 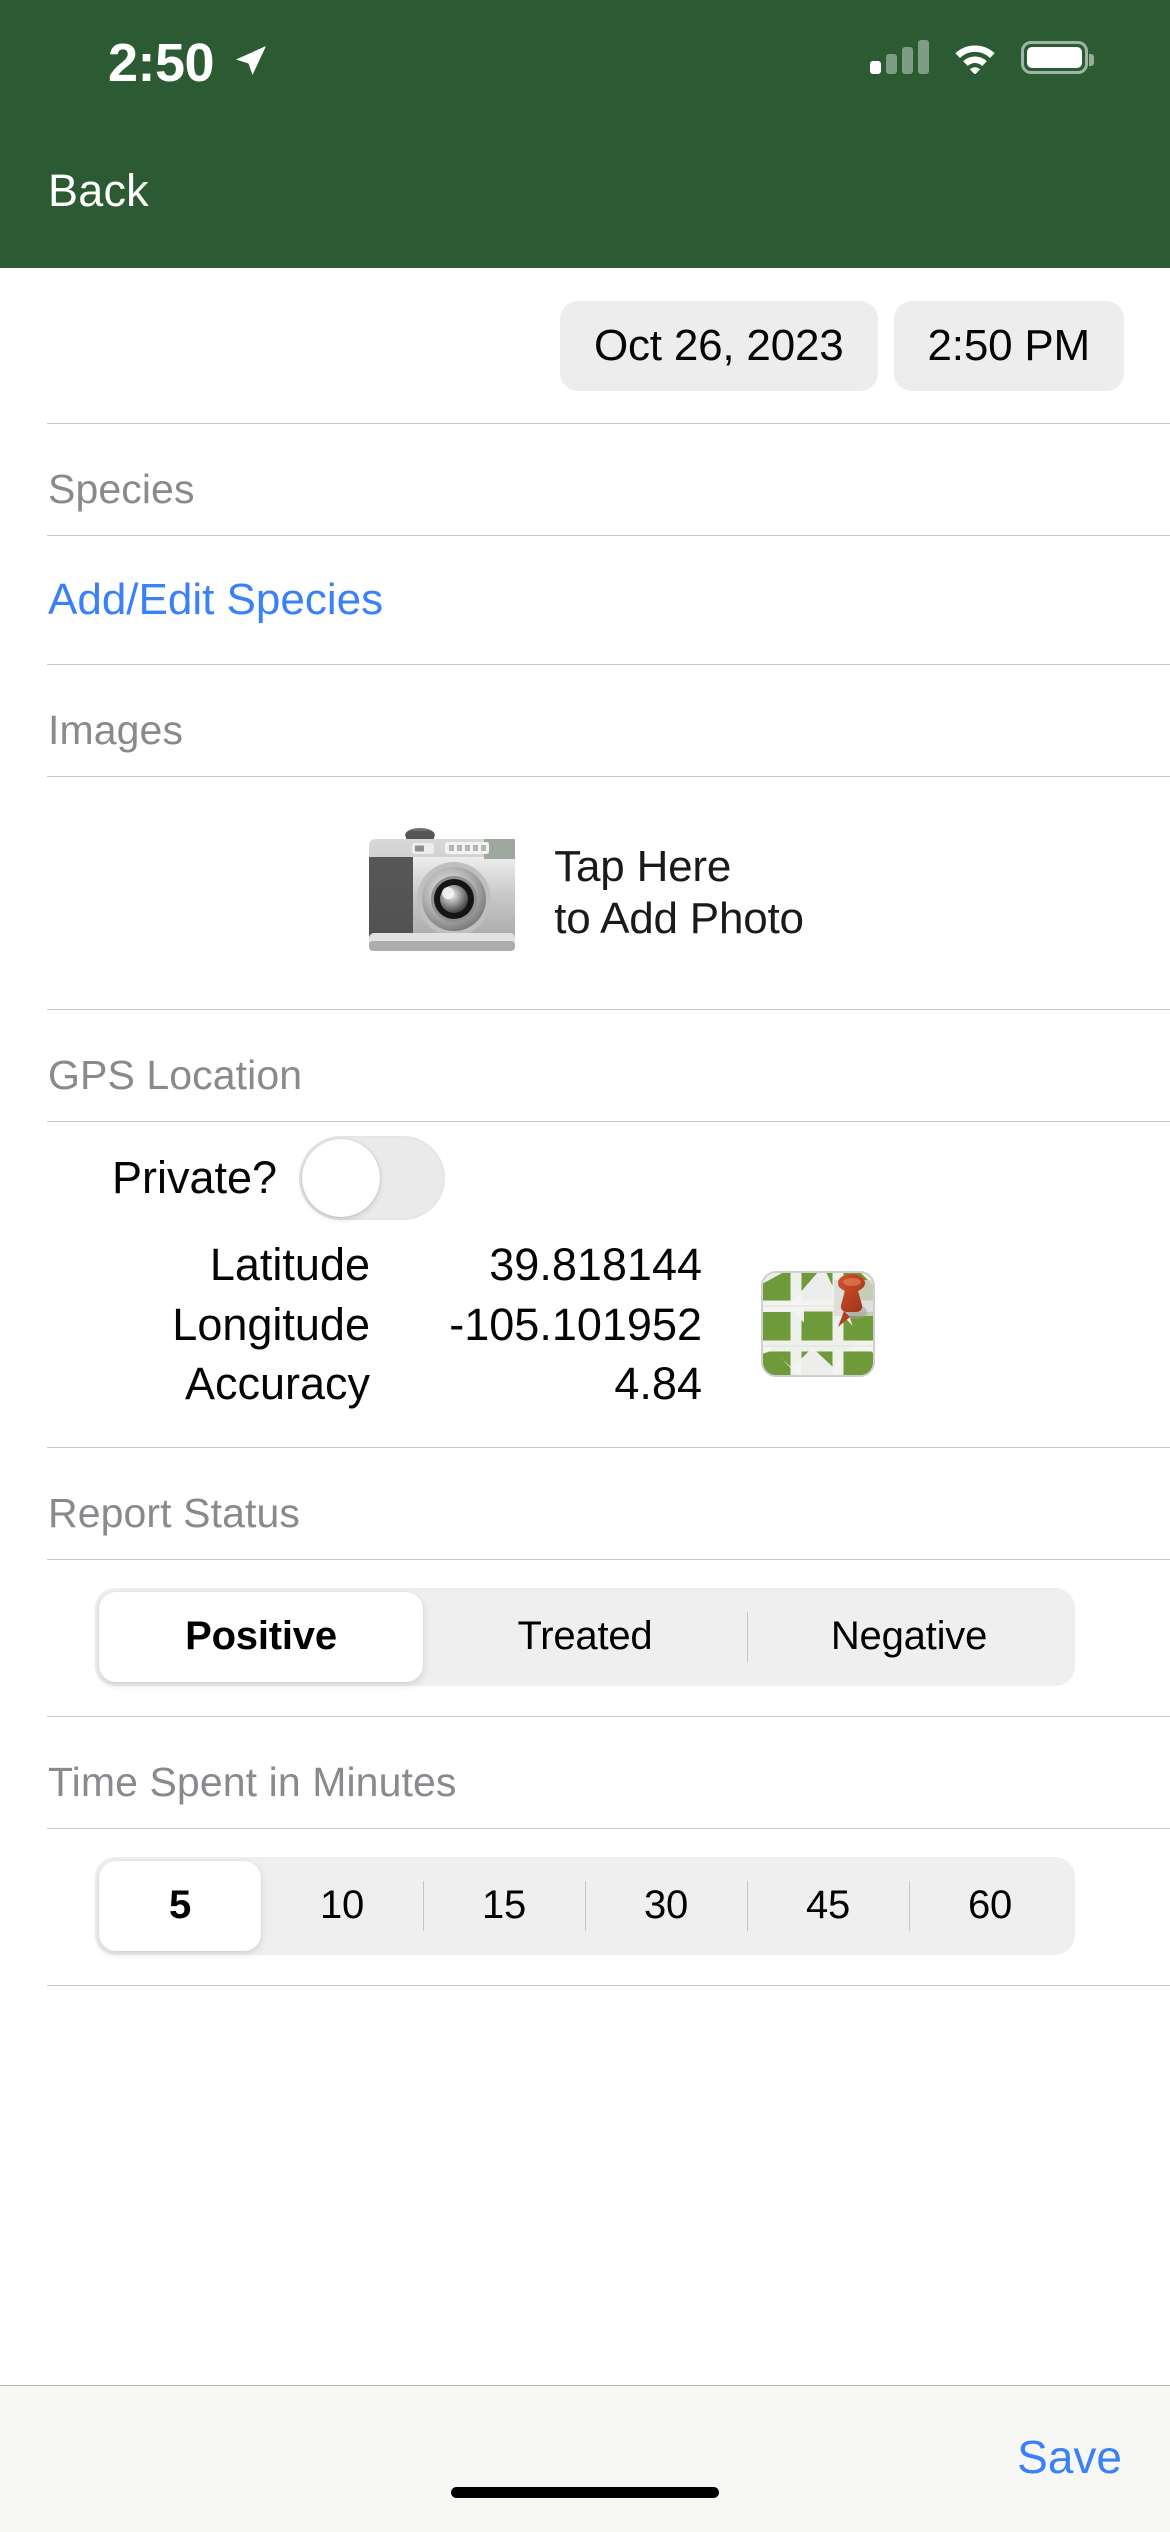 I want to click on divider, so click(x=608, y=1985).